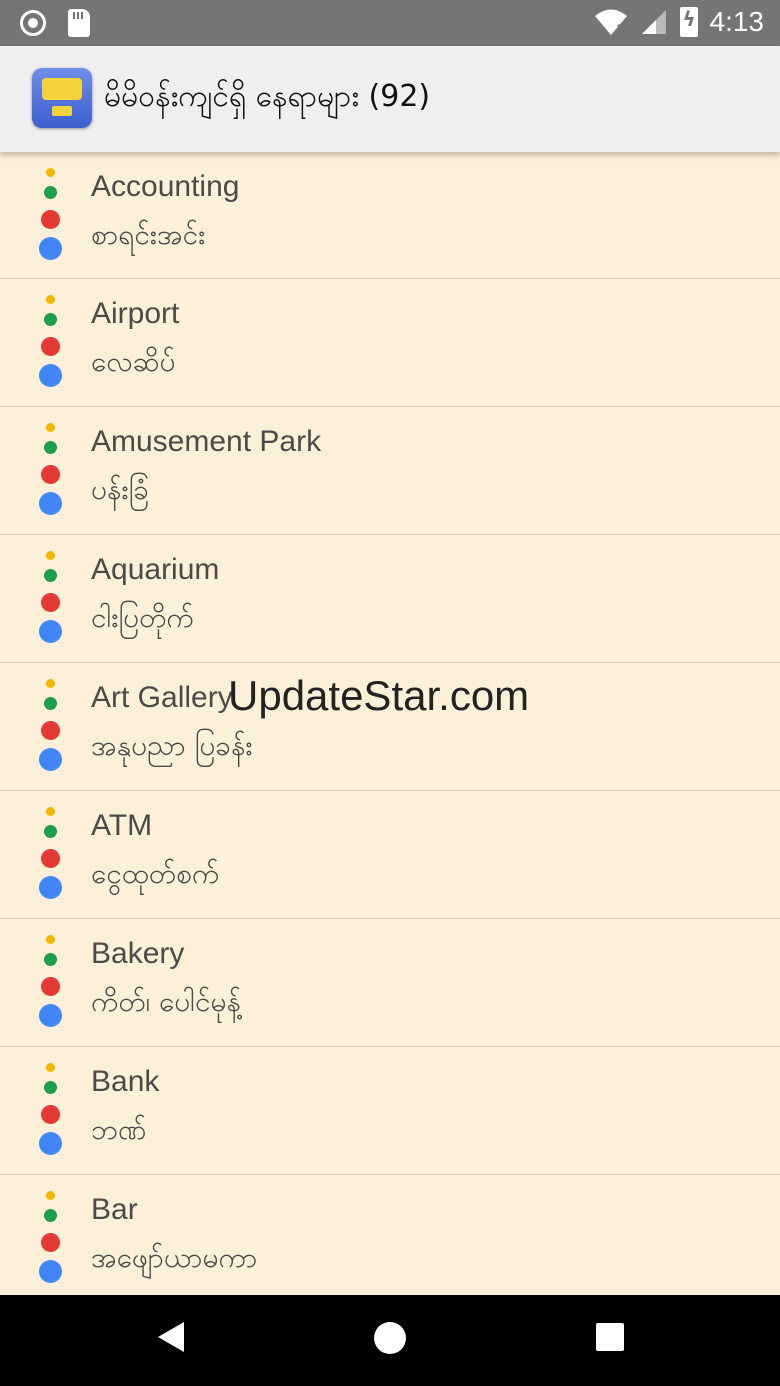 The image size is (780, 1386). What do you see at coordinates (119, 1129) in the screenshot?
I see `place-name-my: ဘဏ်` at bounding box center [119, 1129].